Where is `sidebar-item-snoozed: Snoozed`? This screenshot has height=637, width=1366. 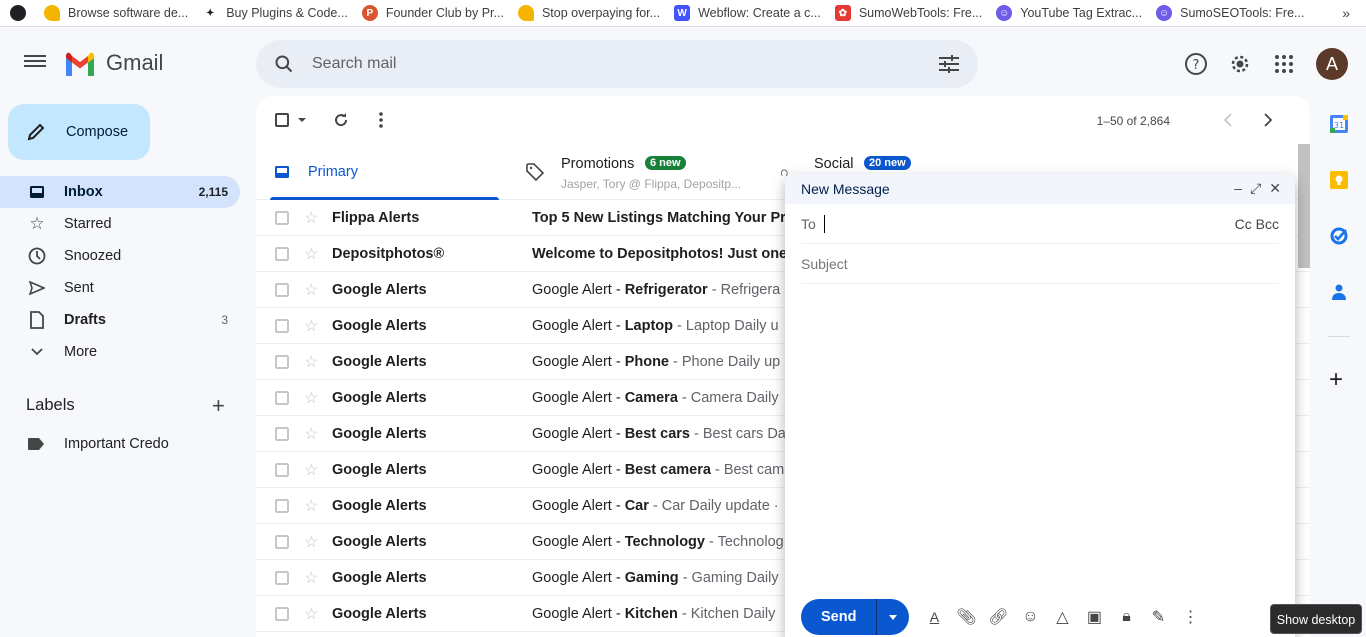
sidebar-item-snoozed: Snoozed is located at coordinates (120, 256).